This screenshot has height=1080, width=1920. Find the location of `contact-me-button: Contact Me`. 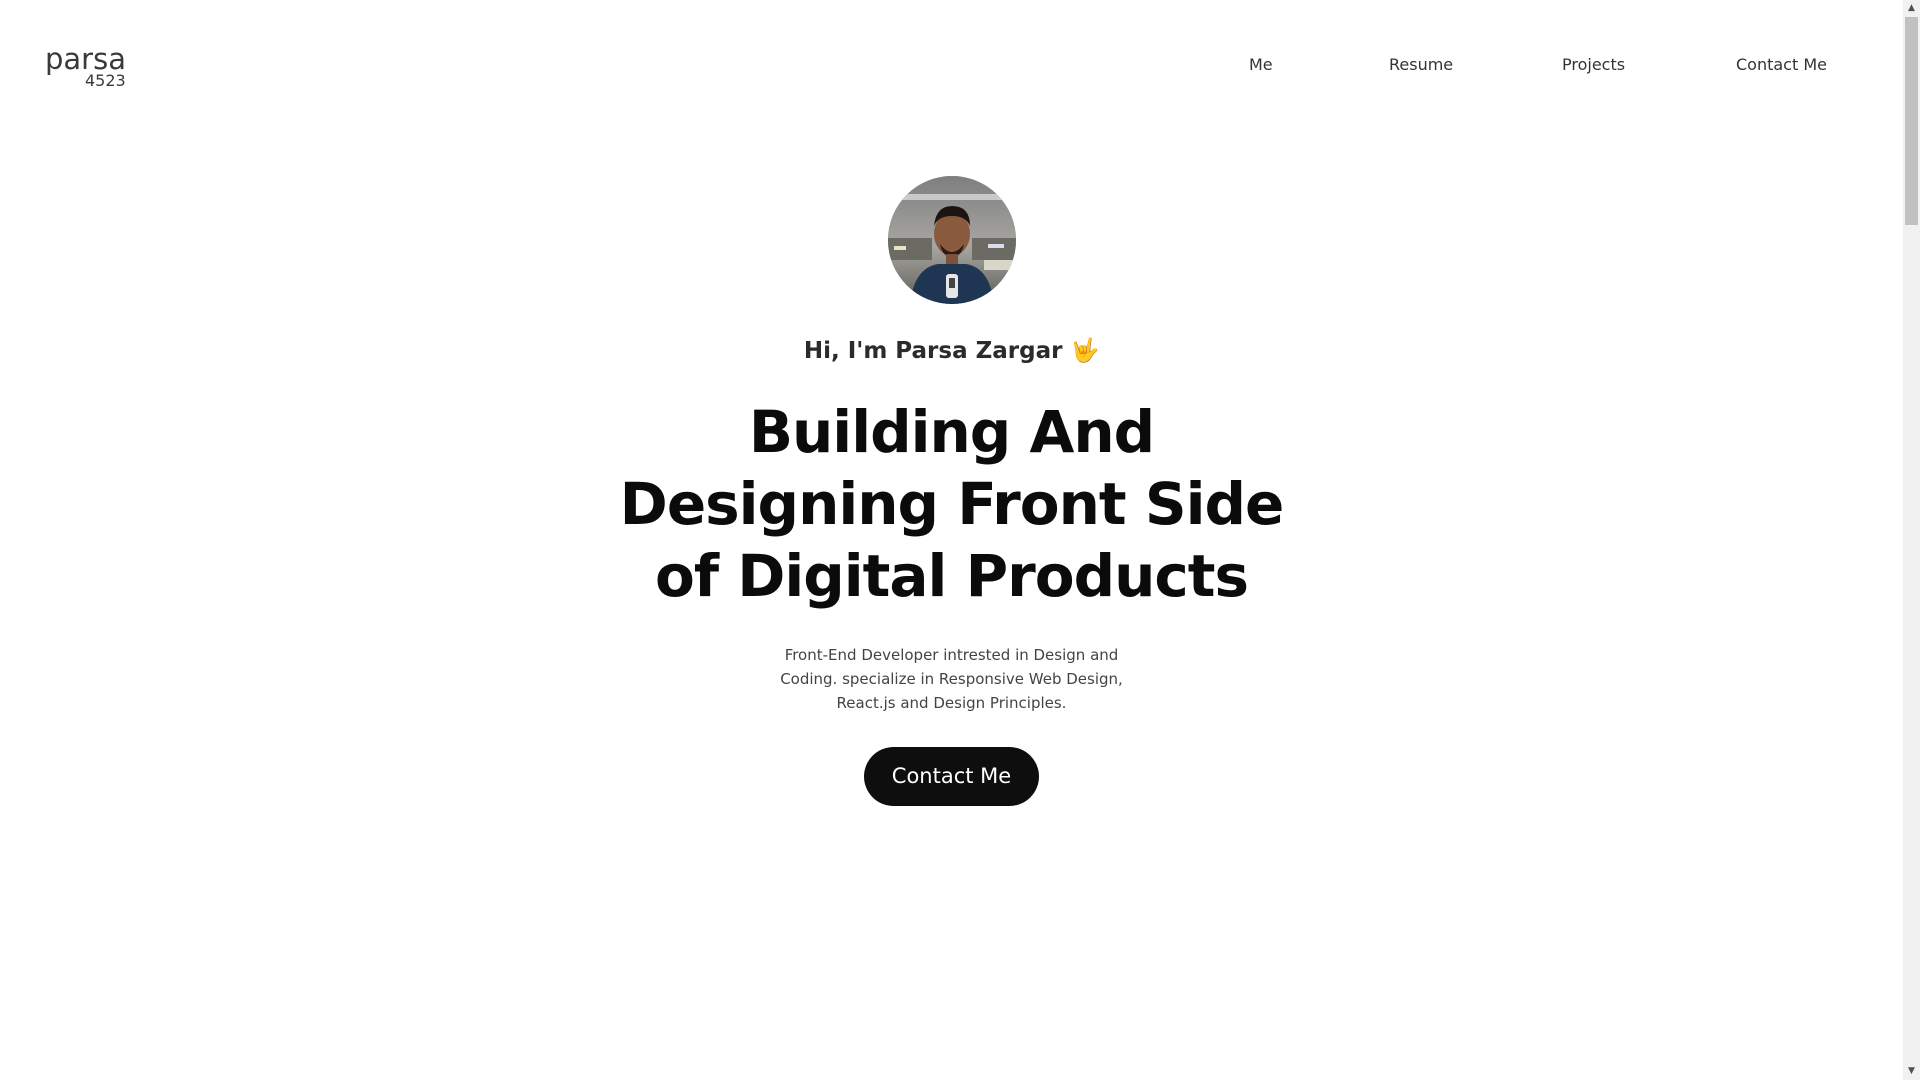

contact-me-button: Contact Me is located at coordinates (951, 776).